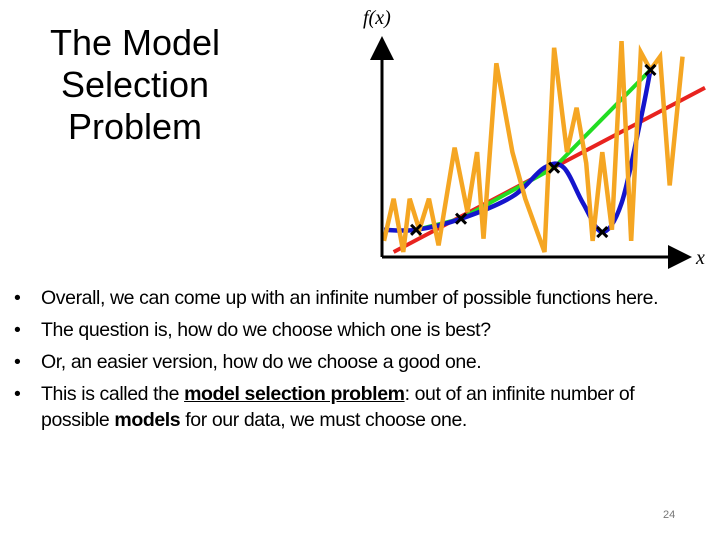 The width and height of the screenshot is (720, 540). Describe the element at coordinates (700, 258) in the screenshot. I see `x-axis-label: x` at that location.